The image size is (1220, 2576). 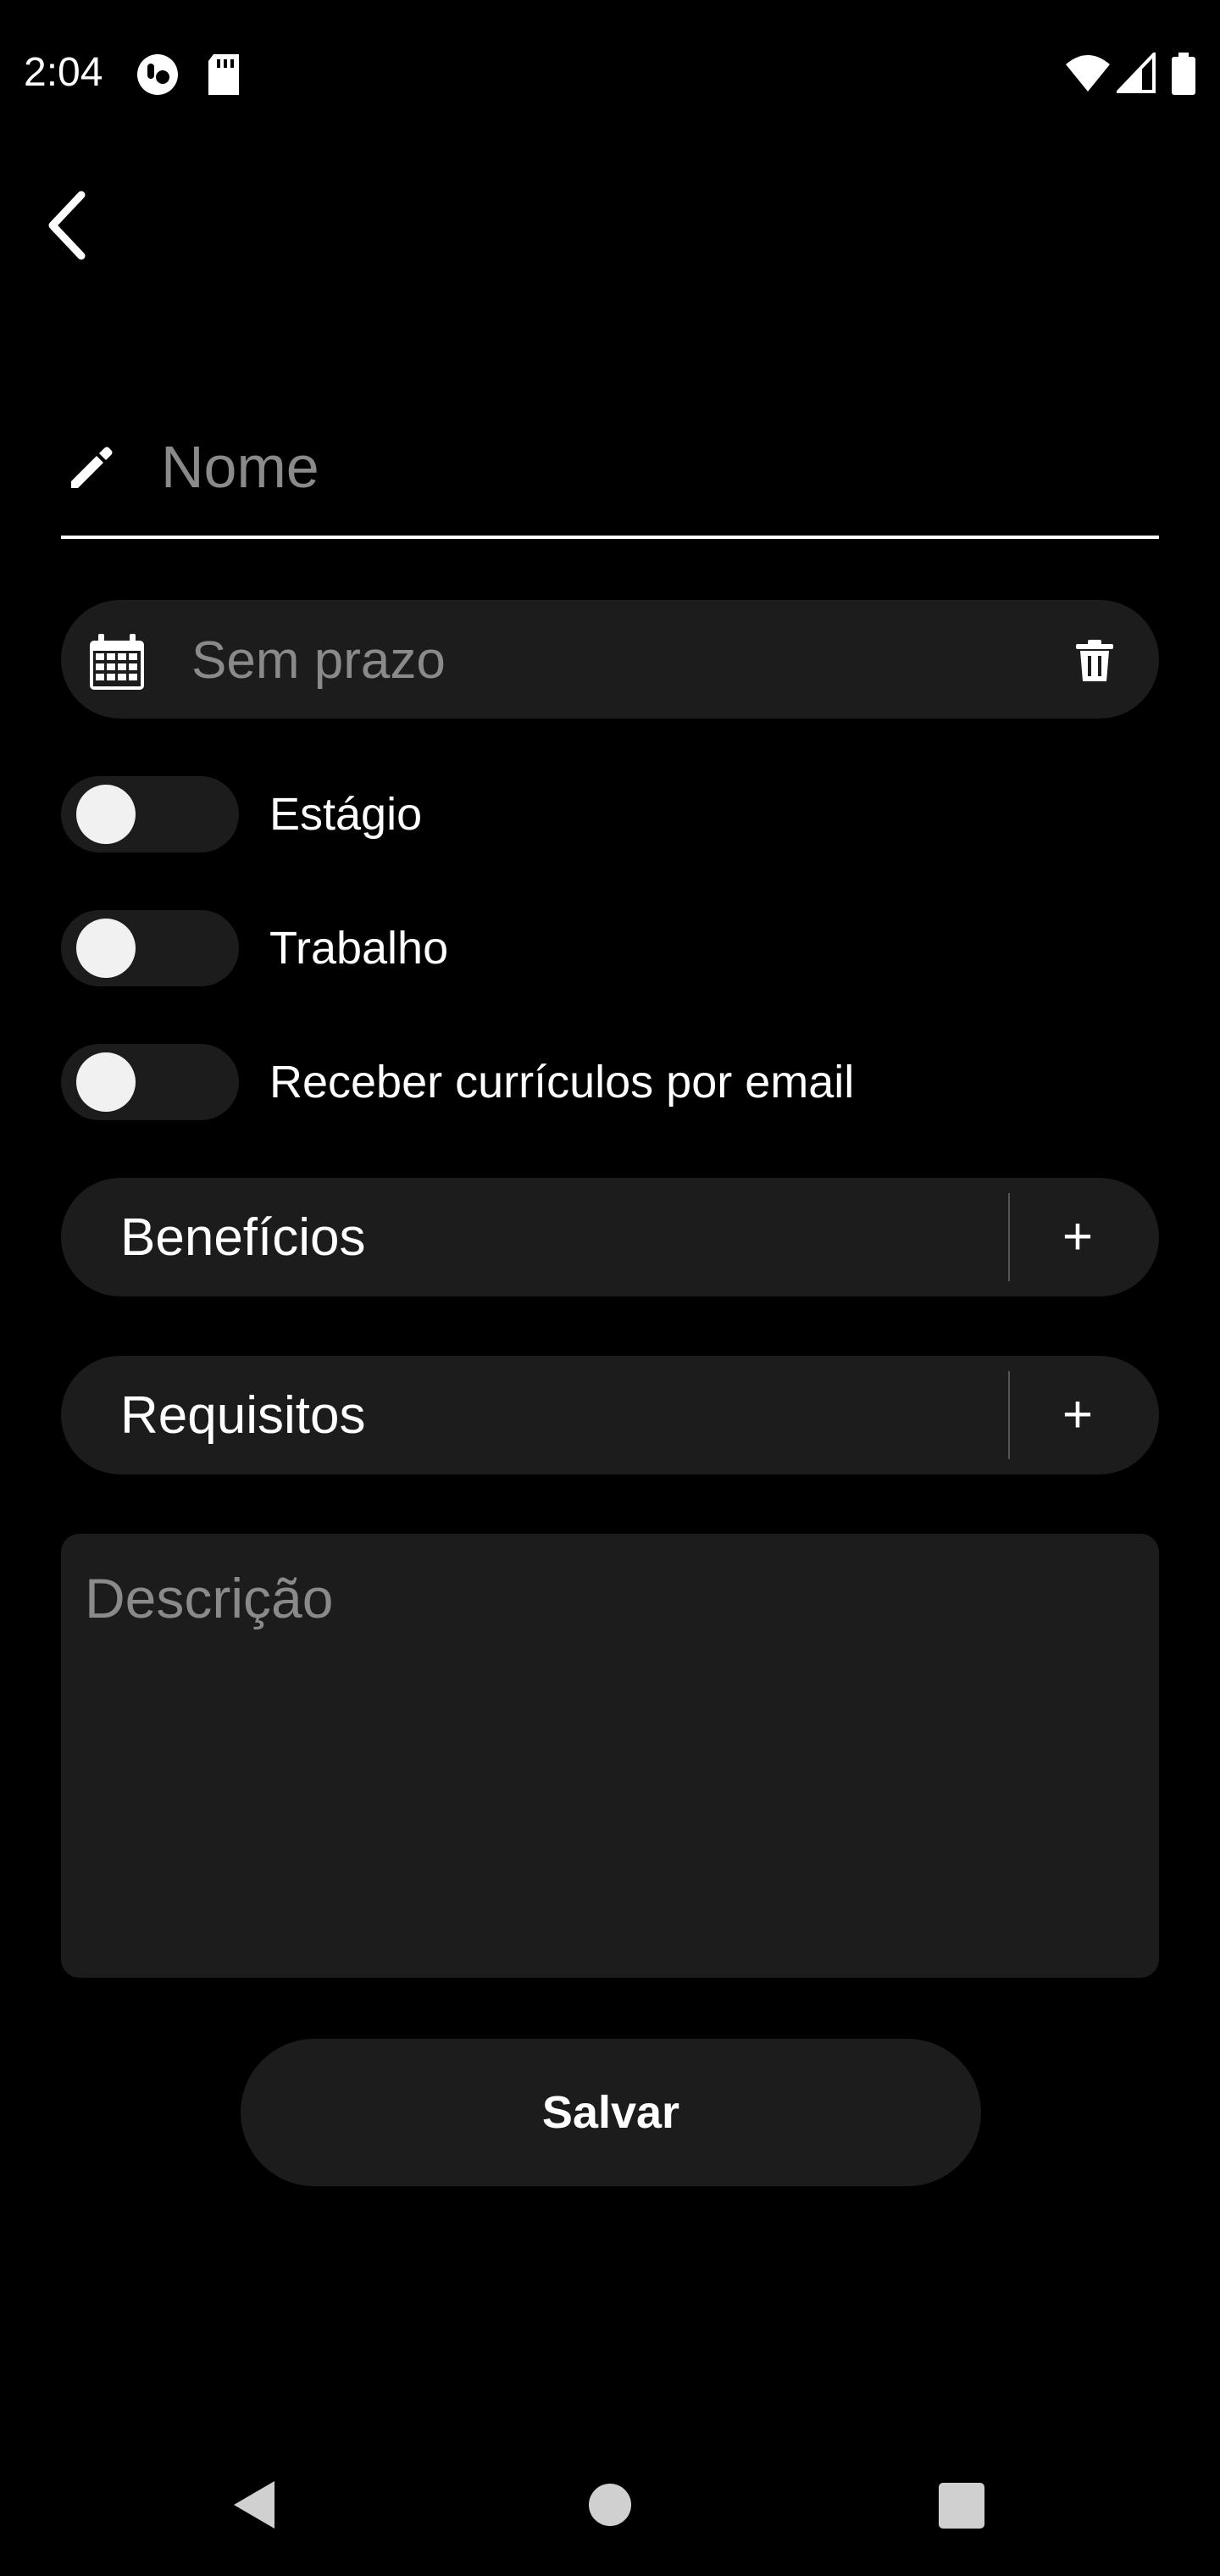 What do you see at coordinates (209, 1598) in the screenshot?
I see `description-input: Descrição` at bounding box center [209, 1598].